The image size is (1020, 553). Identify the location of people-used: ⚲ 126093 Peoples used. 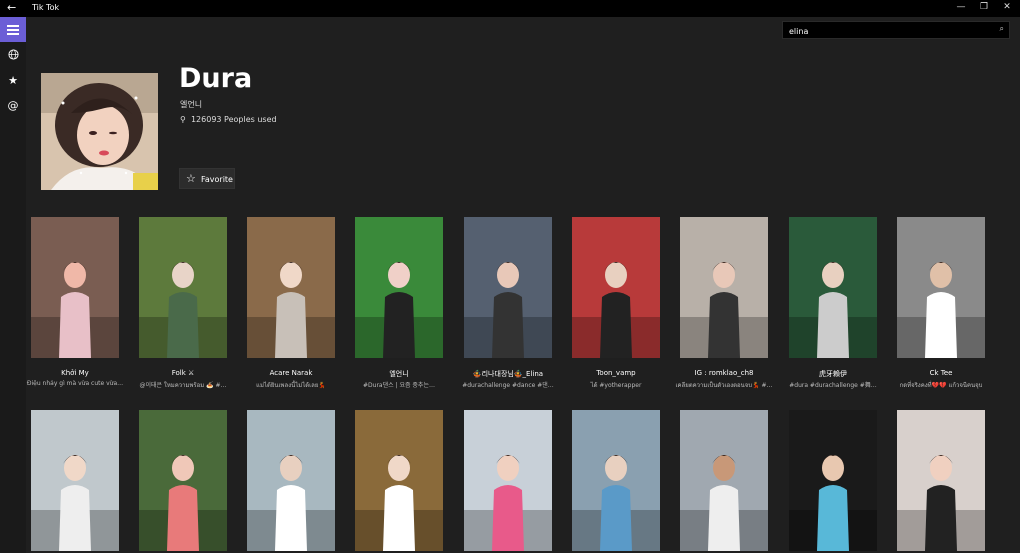
(228, 119).